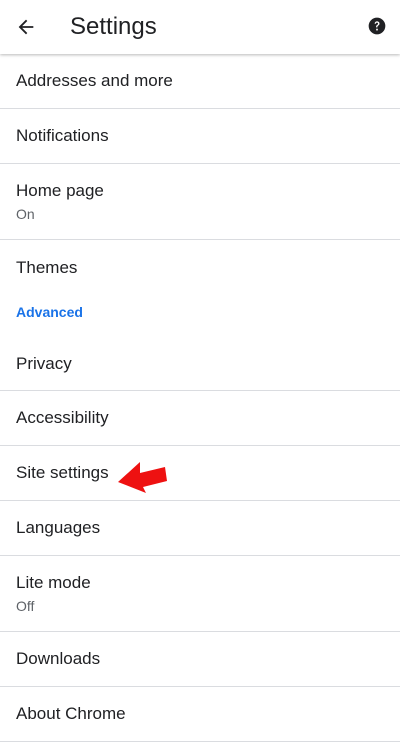  I want to click on help-icon, so click(377, 26).